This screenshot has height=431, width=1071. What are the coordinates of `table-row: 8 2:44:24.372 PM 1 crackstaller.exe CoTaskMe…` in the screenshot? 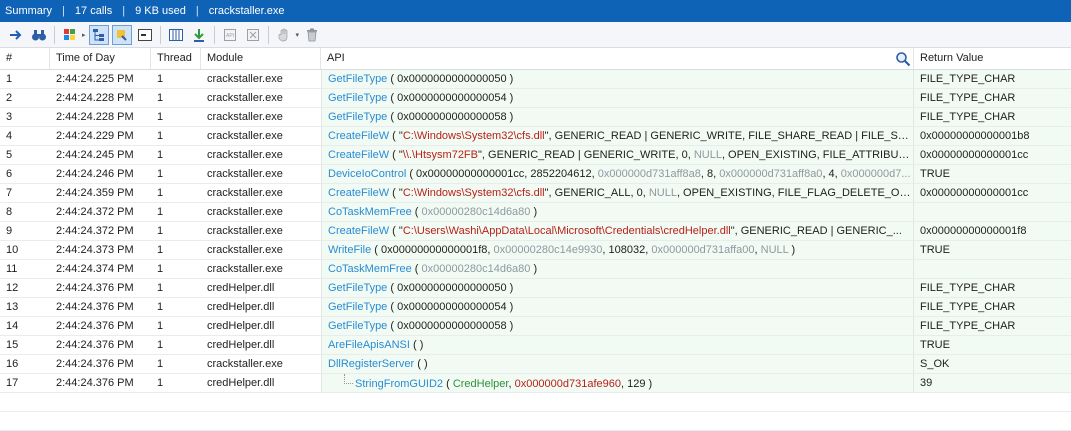 It's located at (535, 212).